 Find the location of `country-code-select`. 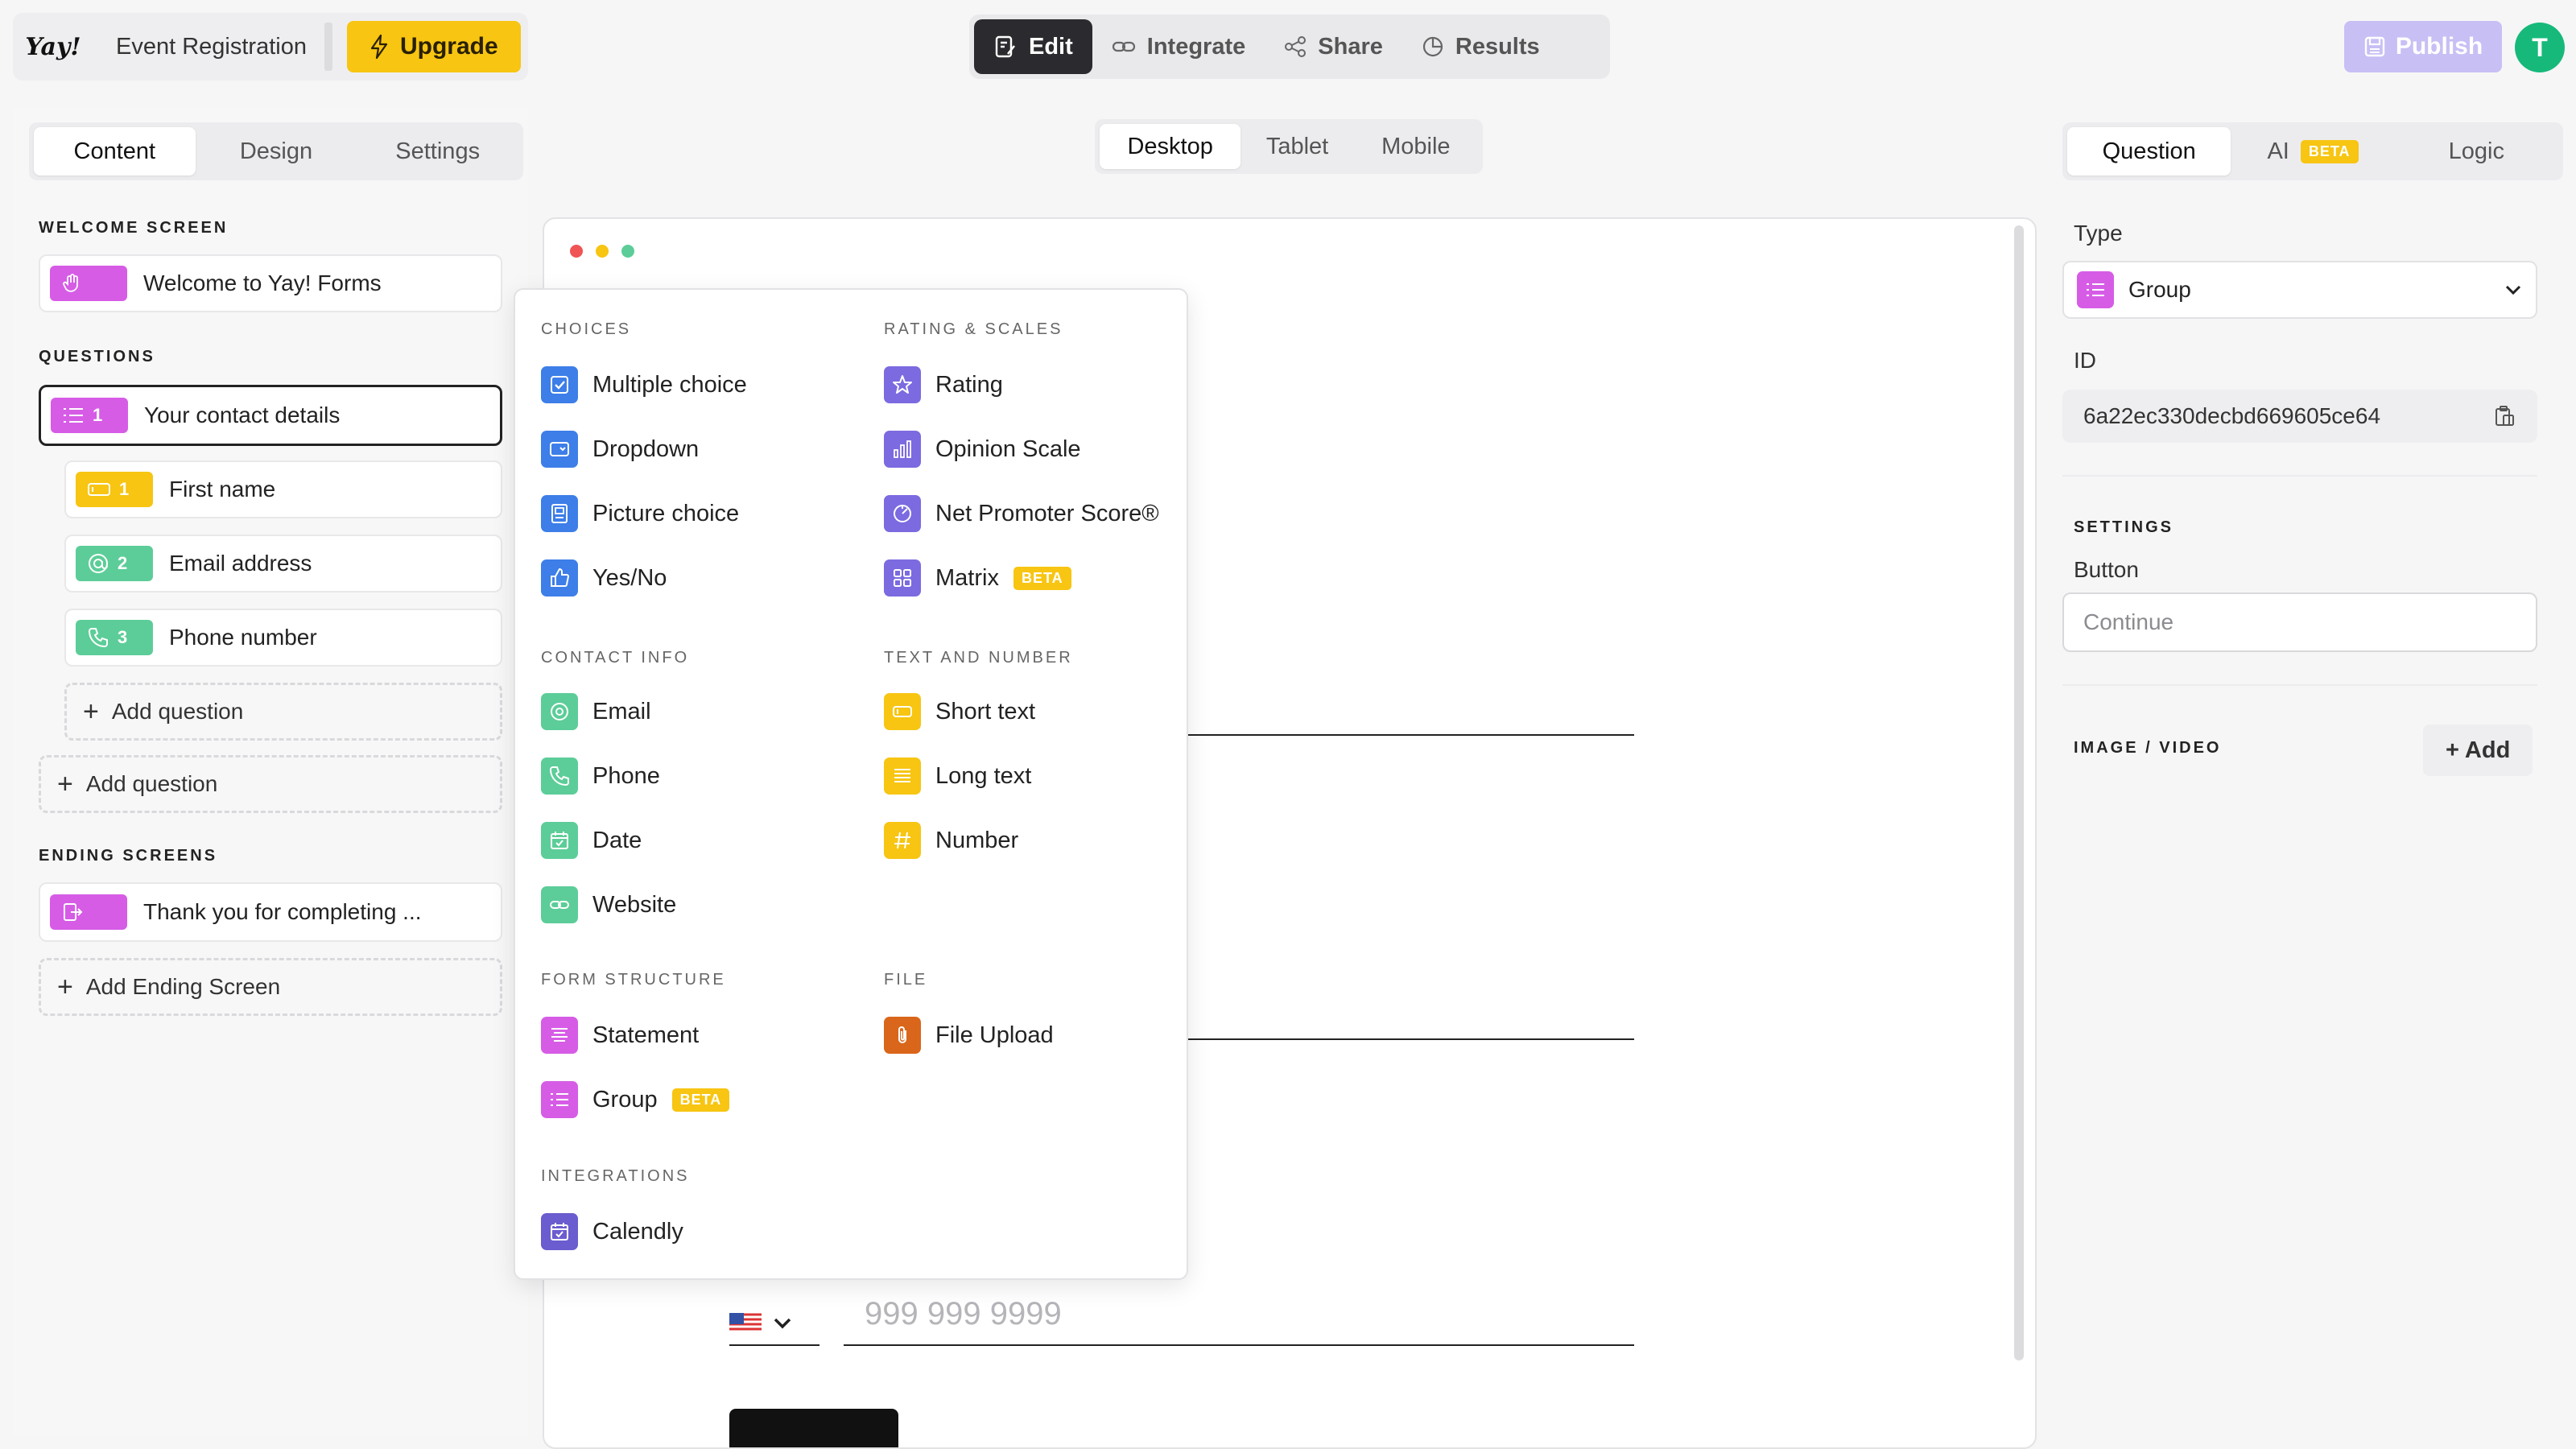

country-code-select is located at coordinates (774, 1323).